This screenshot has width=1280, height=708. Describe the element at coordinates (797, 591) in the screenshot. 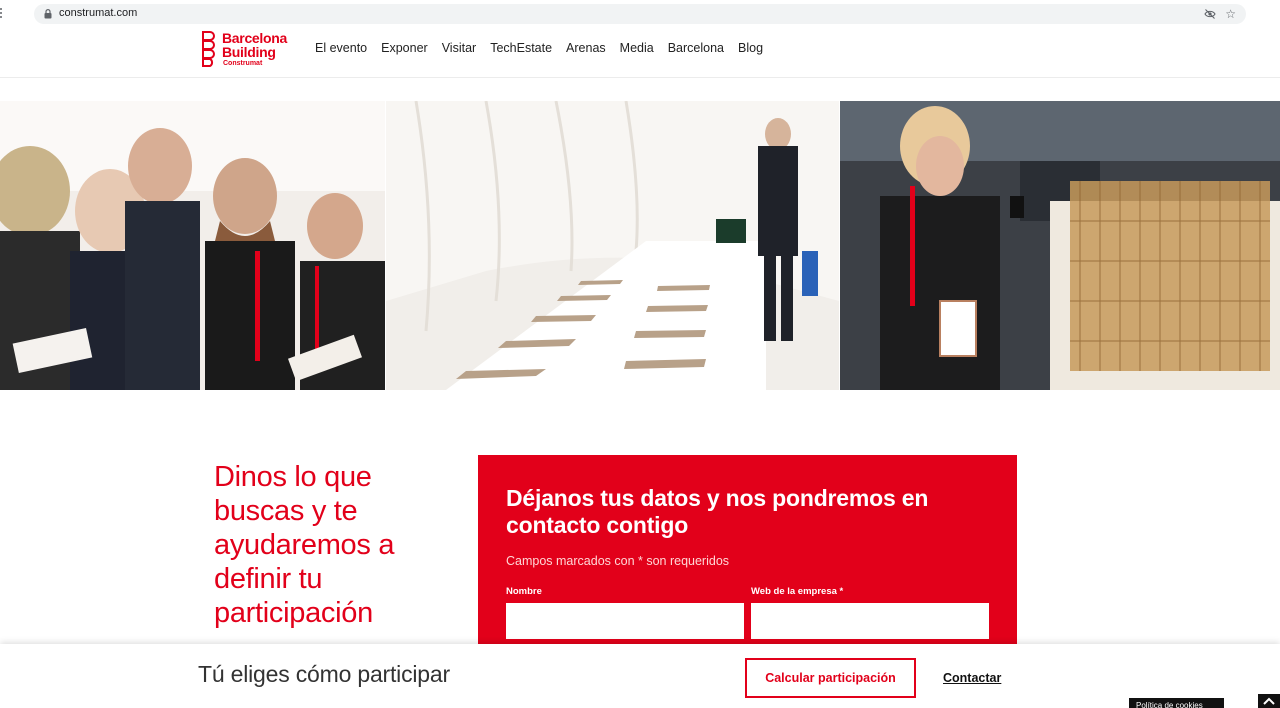

I see `field-label-web-empresa: Web de la empresa *` at that location.